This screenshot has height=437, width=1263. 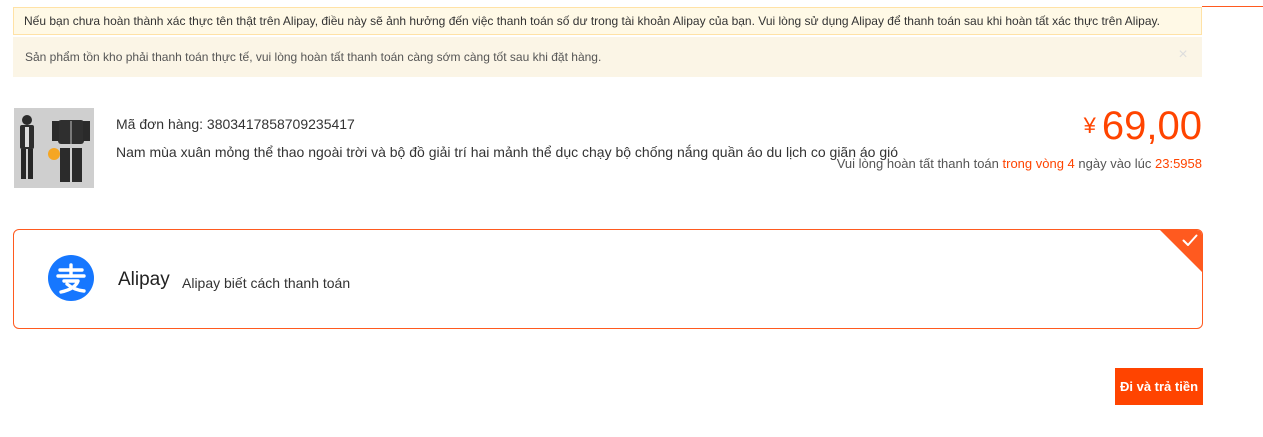 I want to click on deadline-prefix: Vui lòng hoàn tất thanh toán, so click(x=919, y=163).